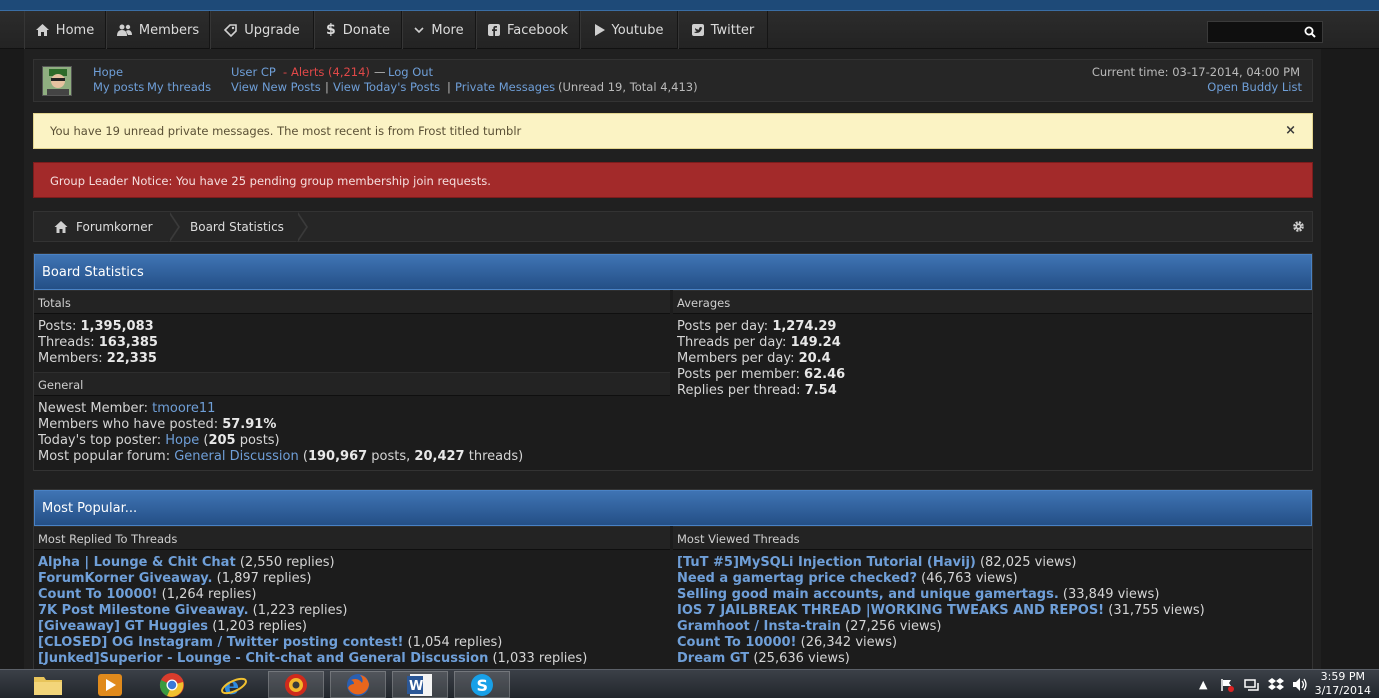  I want to click on breadcrumb: Forumkorner Board Statistics, so click(673, 226).